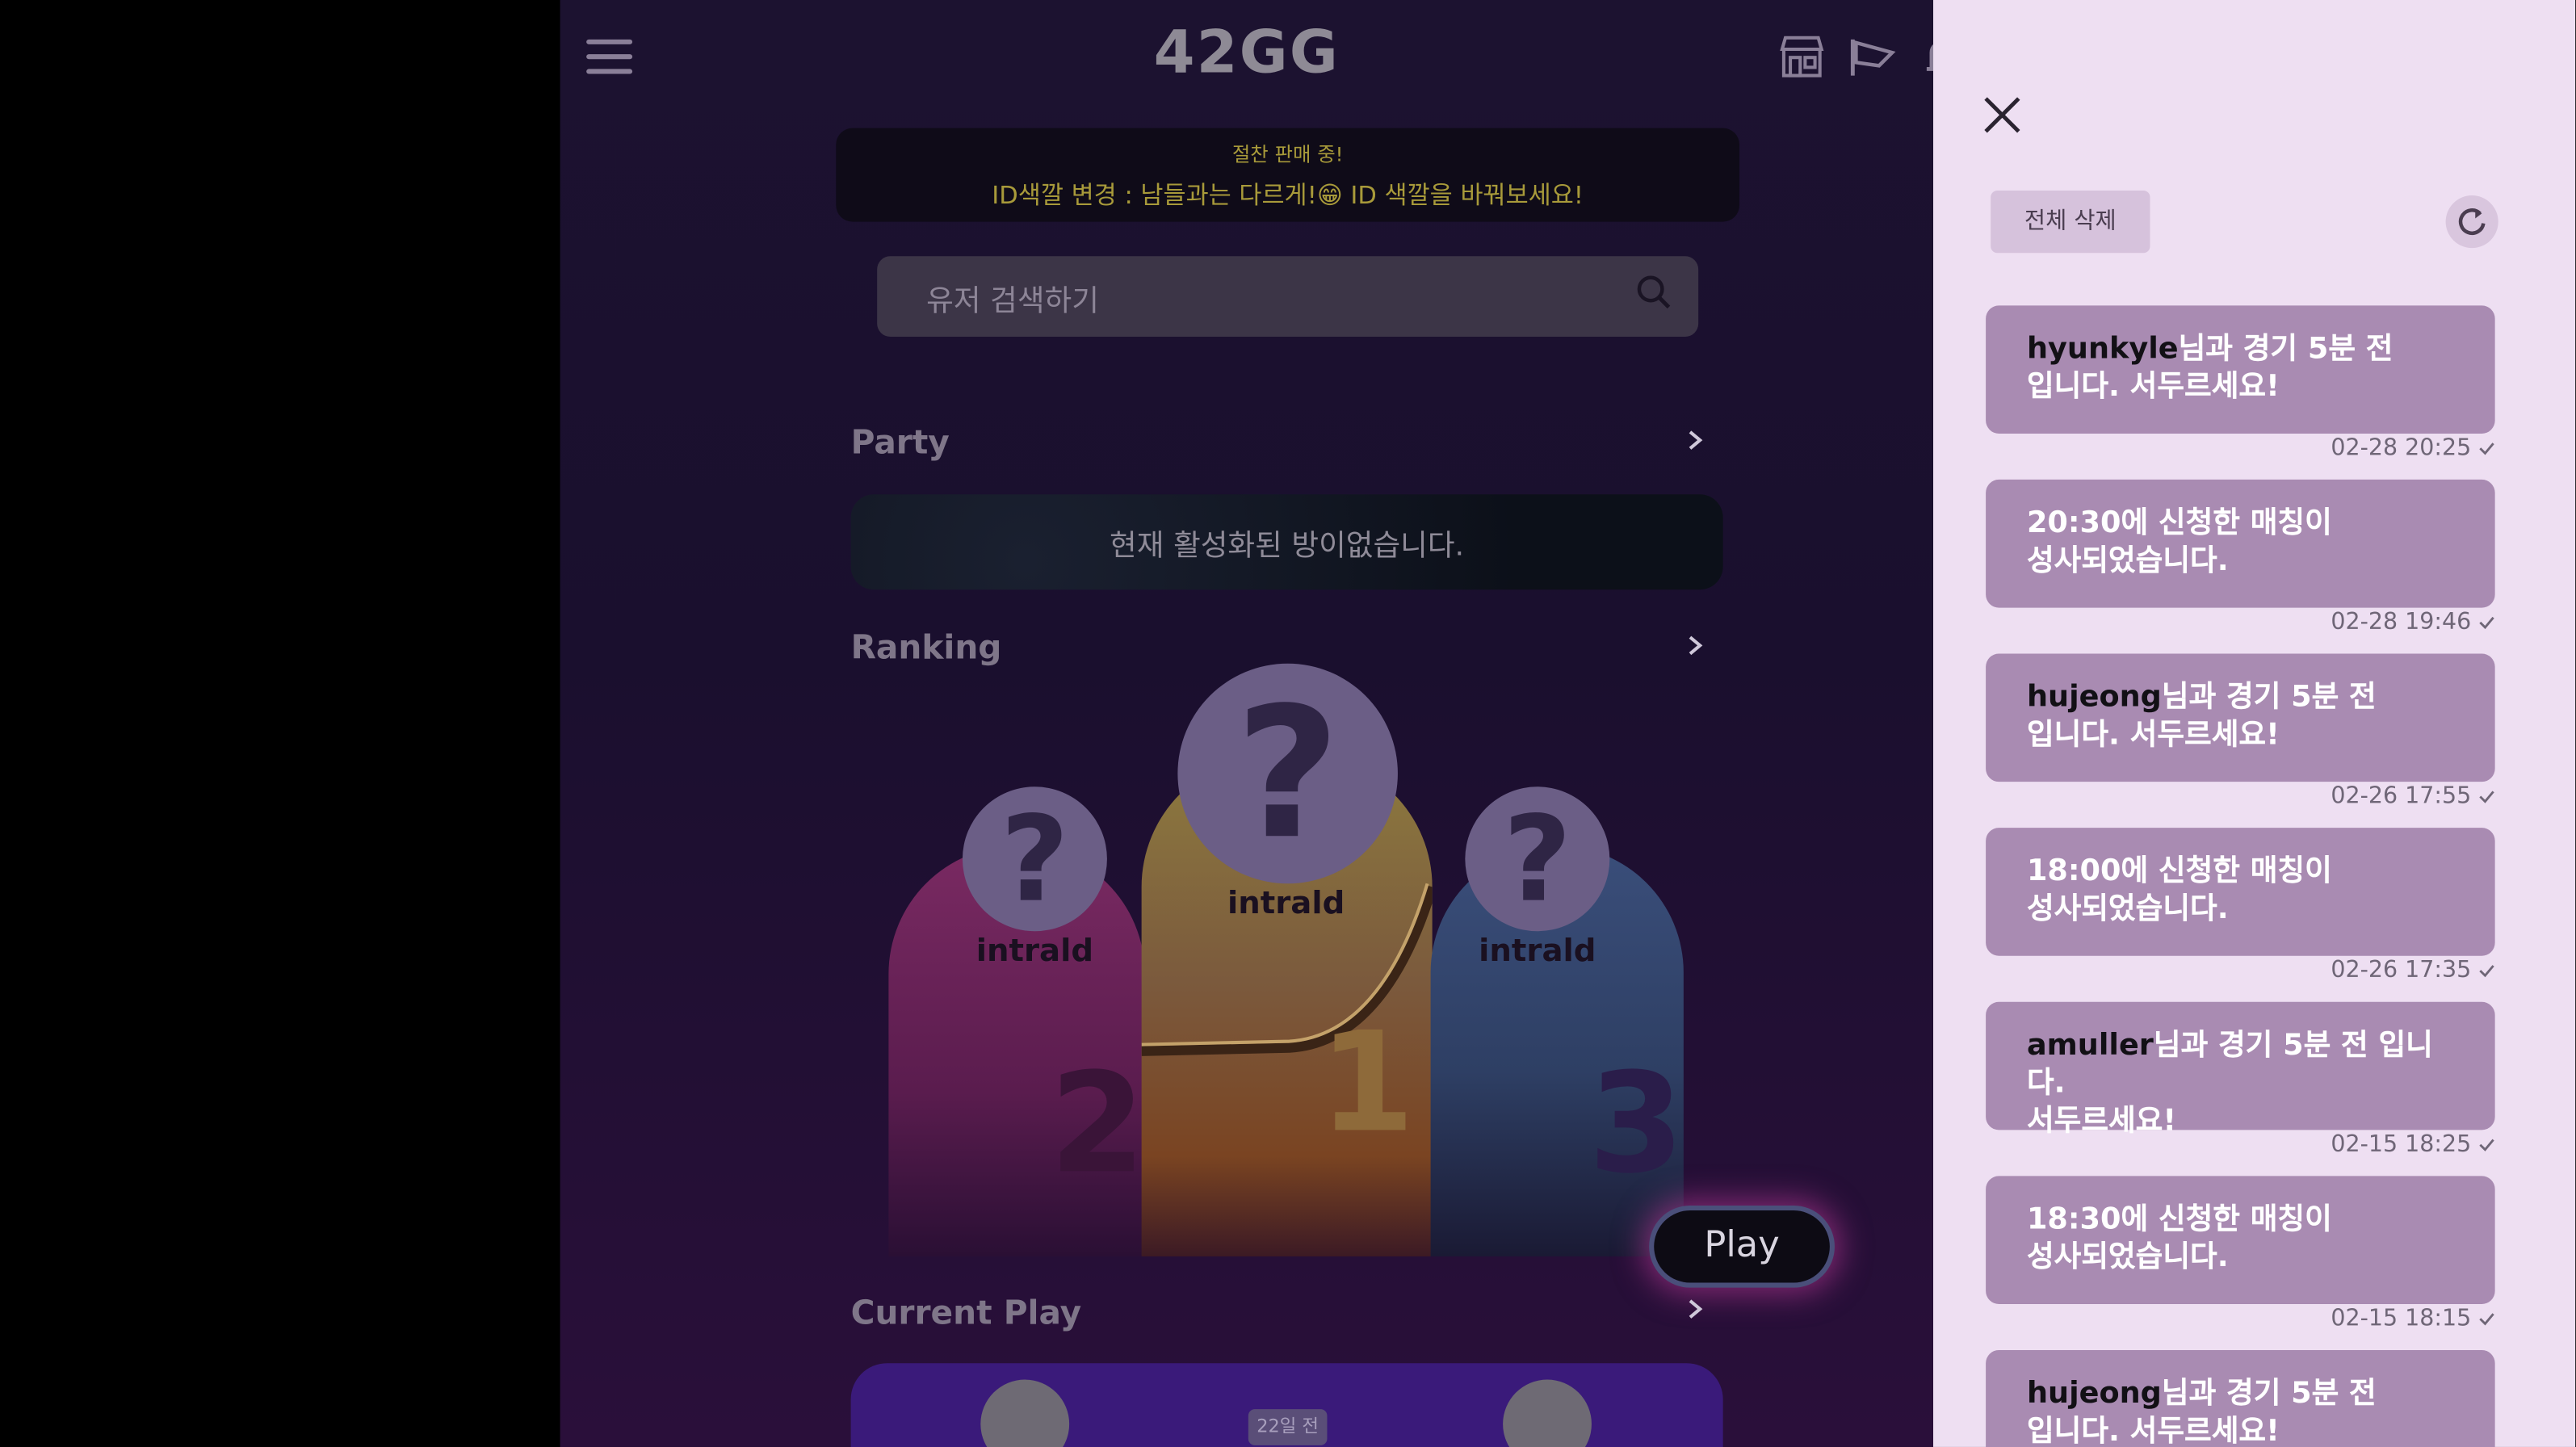 The width and height of the screenshot is (2576, 1447). Describe the element at coordinates (2179, 1219) in the screenshot. I see `notification-line1: 18:30에 신청한 매칭이` at that location.